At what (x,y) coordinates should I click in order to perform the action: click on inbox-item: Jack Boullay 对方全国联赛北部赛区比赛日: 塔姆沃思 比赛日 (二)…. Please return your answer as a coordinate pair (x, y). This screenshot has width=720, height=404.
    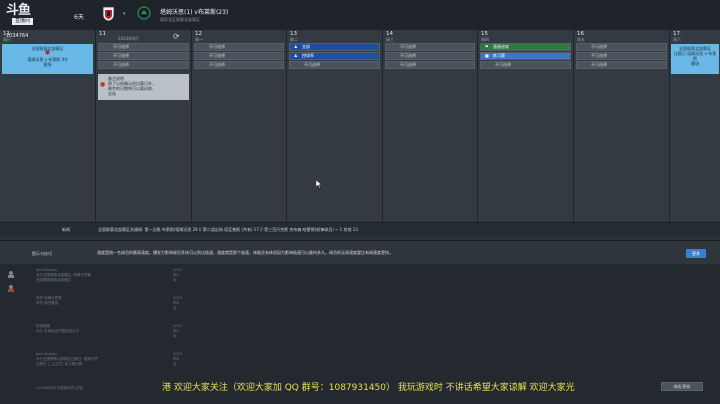
    Looking at the image, I should click on (109, 359).